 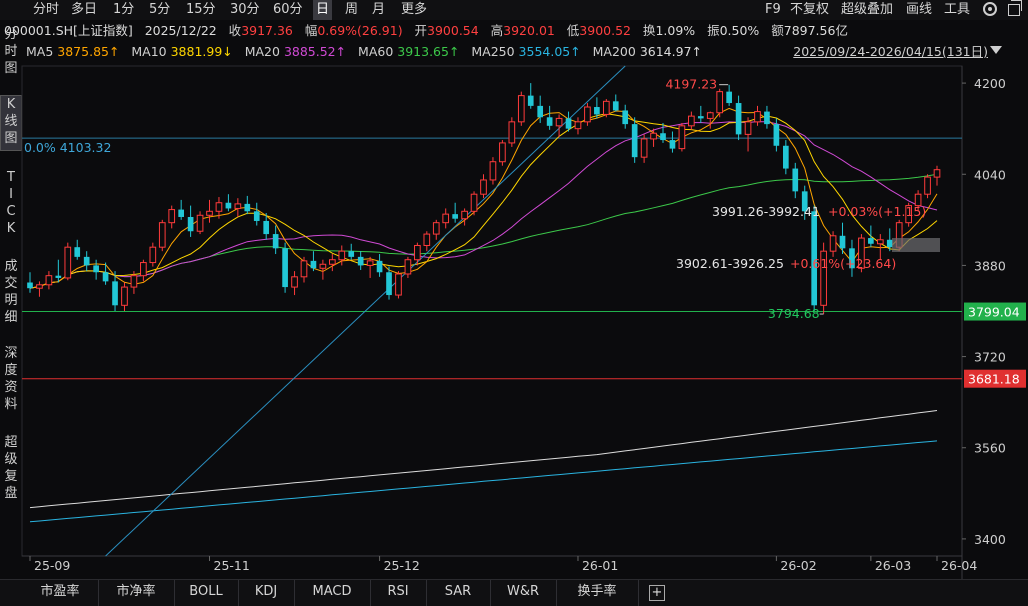 What do you see at coordinates (600, 565) in the screenshot?
I see `x-tick-label-3: 26-01` at bounding box center [600, 565].